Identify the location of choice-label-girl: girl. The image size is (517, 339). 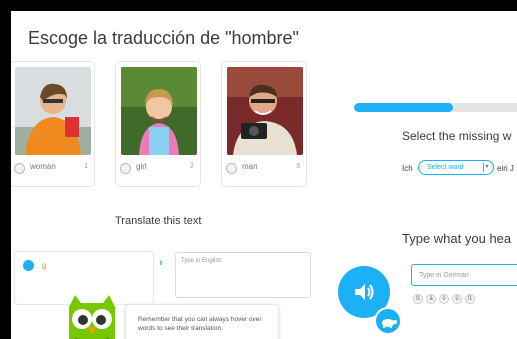
(141, 166).